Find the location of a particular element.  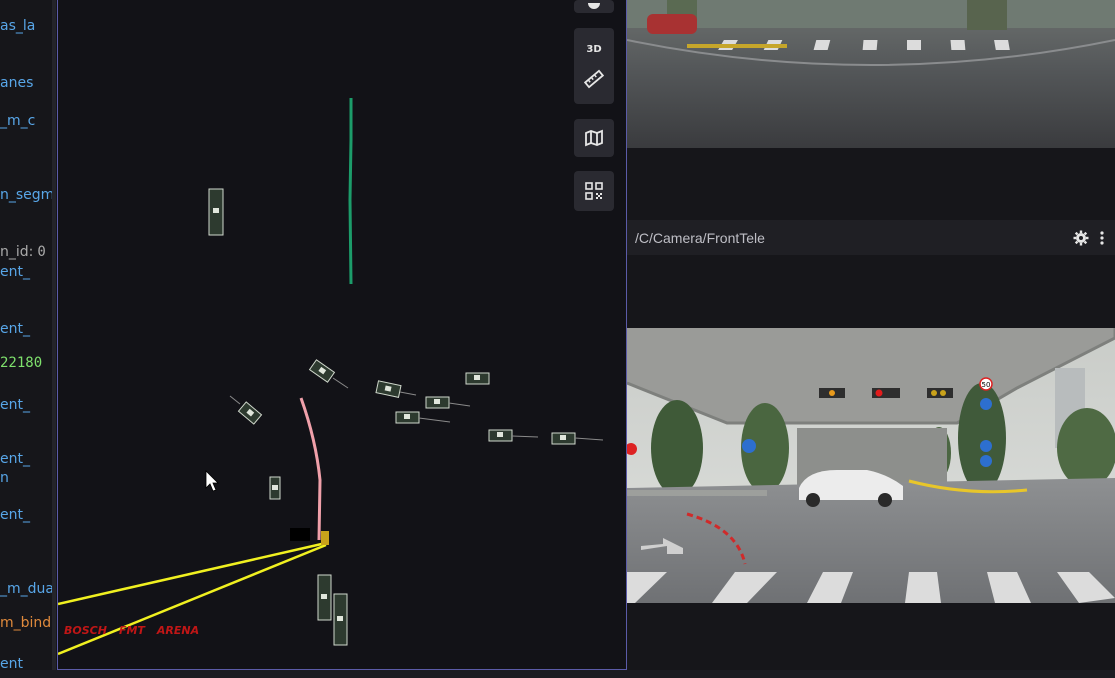

tree-item-text: _m_dua is located at coordinates (26, 589).